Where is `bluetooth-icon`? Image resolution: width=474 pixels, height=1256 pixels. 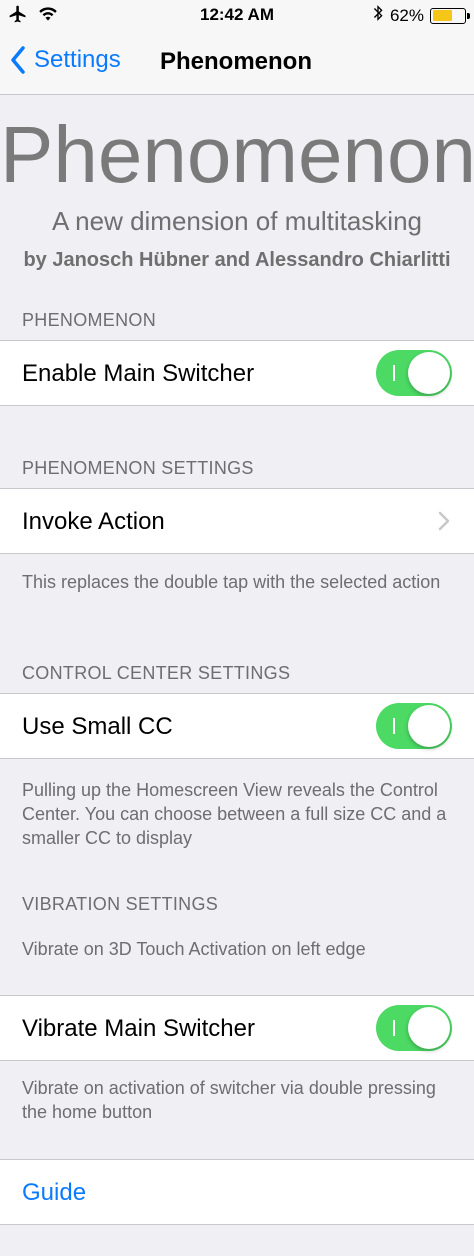 bluetooth-icon is located at coordinates (378, 15).